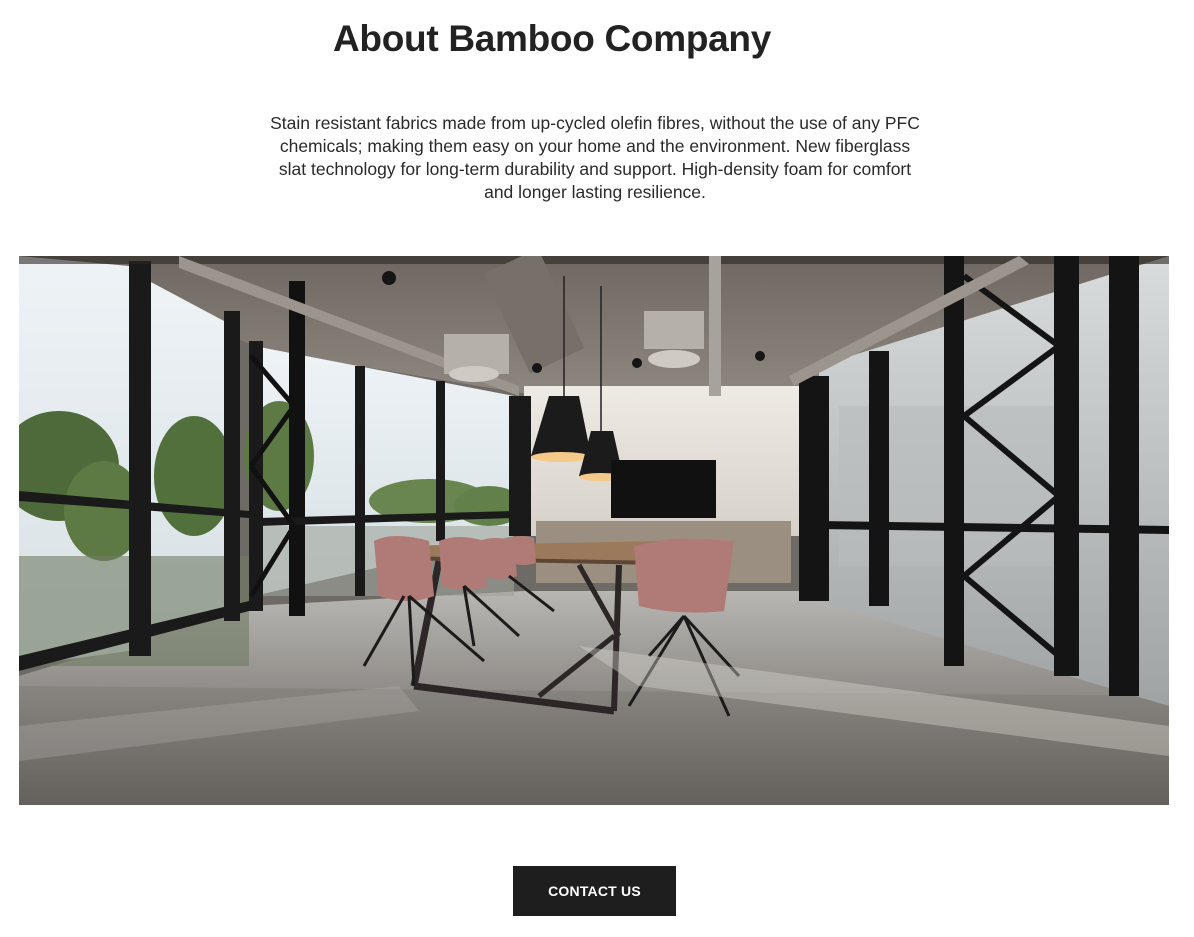  What do you see at coordinates (594, 891) in the screenshot?
I see `contact-us-button: CONTACT US` at bounding box center [594, 891].